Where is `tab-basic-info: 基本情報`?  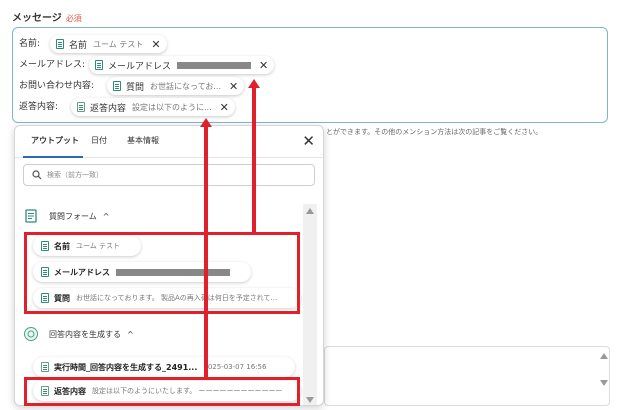 tab-basic-info: 基本情報 is located at coordinates (143, 140).